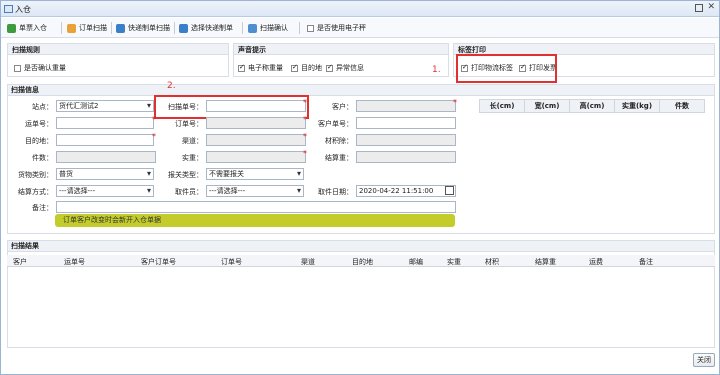 This screenshot has height=375, width=720. What do you see at coordinates (25, 246) in the screenshot?
I see `results-title: 扫描结果` at bounding box center [25, 246].